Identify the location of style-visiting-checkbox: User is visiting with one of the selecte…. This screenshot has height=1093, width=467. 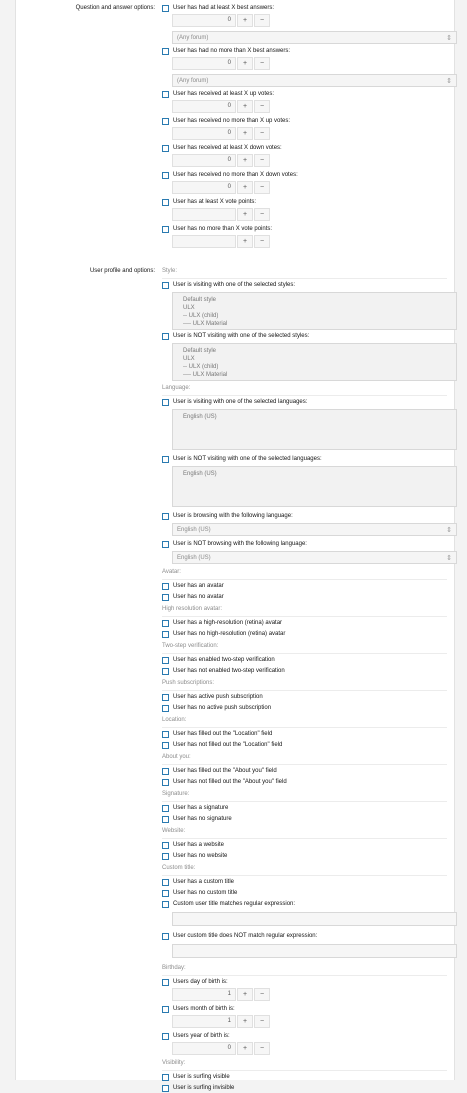
(304, 285).